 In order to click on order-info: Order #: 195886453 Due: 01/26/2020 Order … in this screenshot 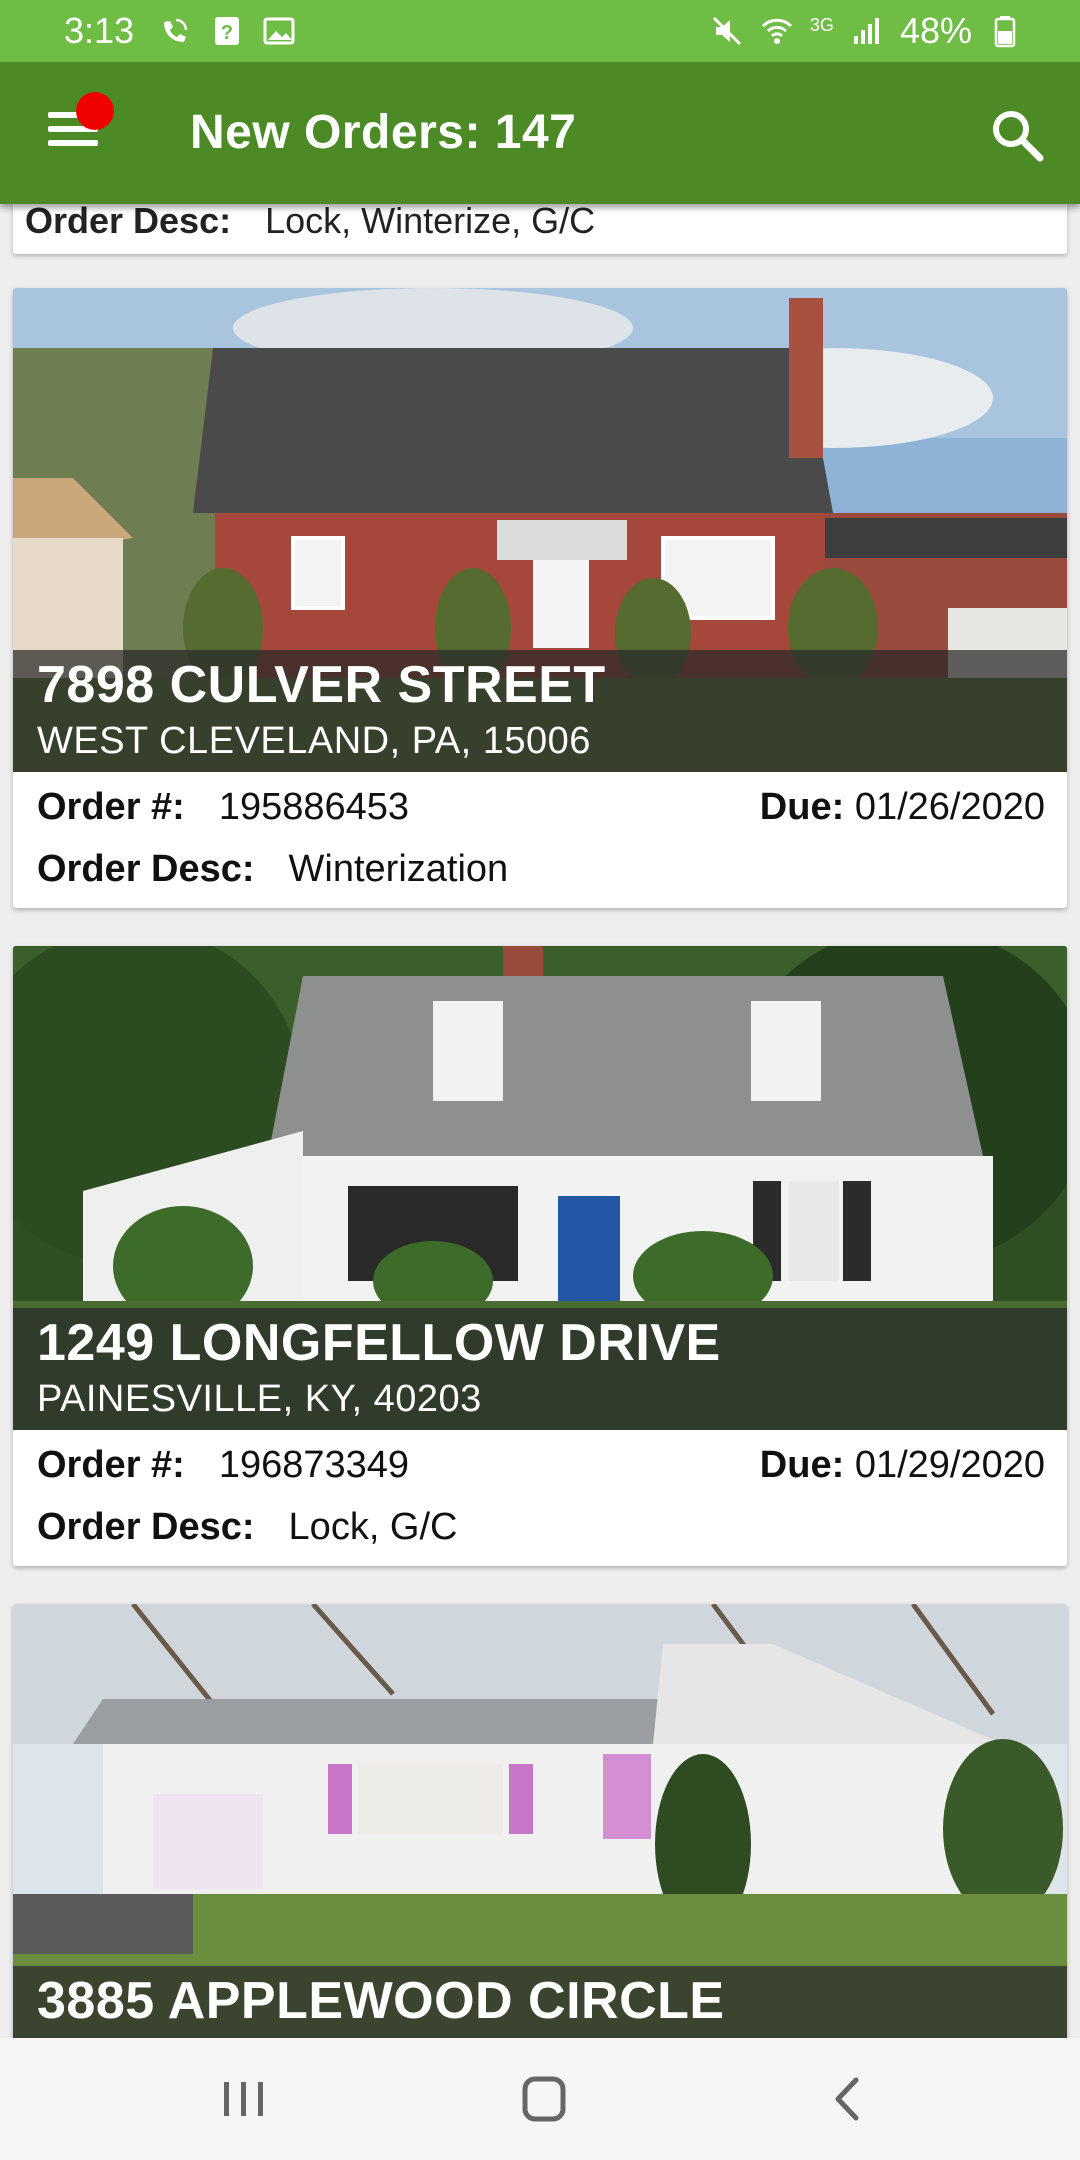, I will do `click(540, 840)`.